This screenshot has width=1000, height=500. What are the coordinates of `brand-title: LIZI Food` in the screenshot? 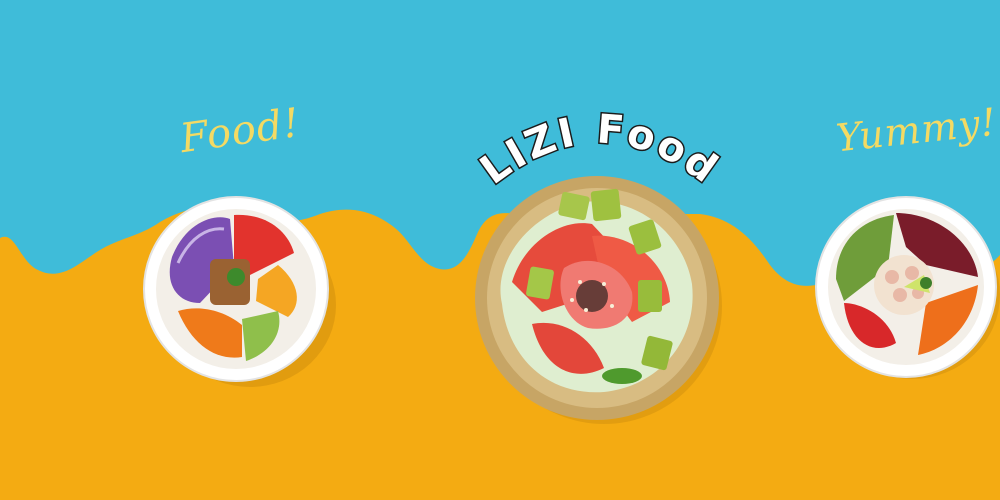 It's located at (599, 151).